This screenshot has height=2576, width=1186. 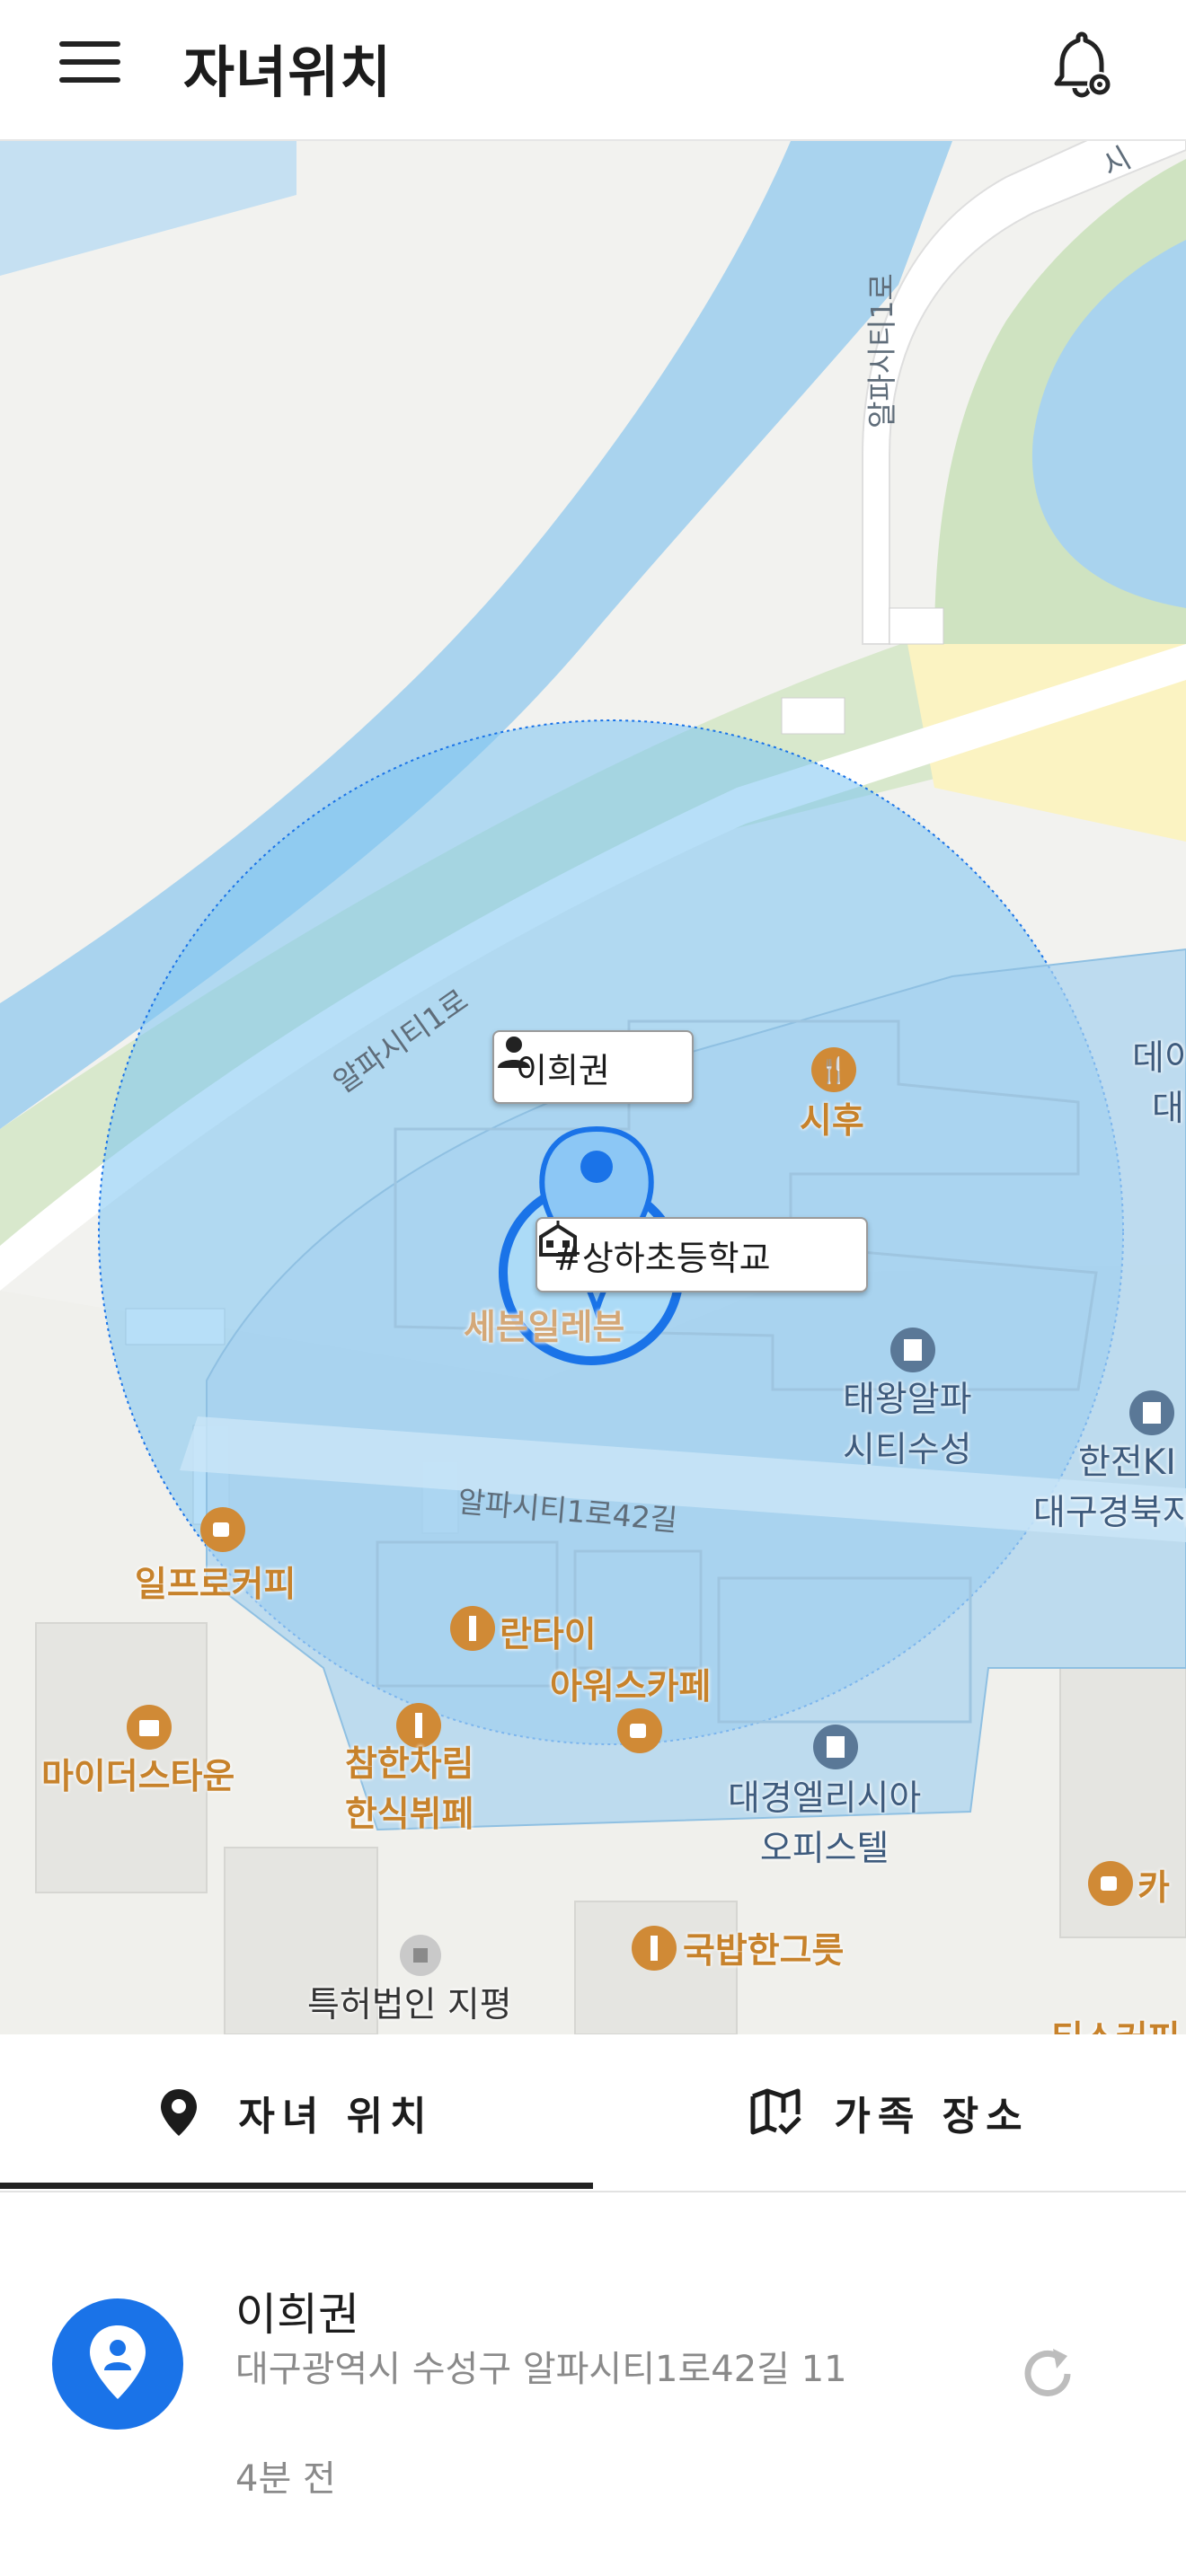 What do you see at coordinates (544, 1325) in the screenshot?
I see `poi-seven-eleven: 세븐일레븐` at bounding box center [544, 1325].